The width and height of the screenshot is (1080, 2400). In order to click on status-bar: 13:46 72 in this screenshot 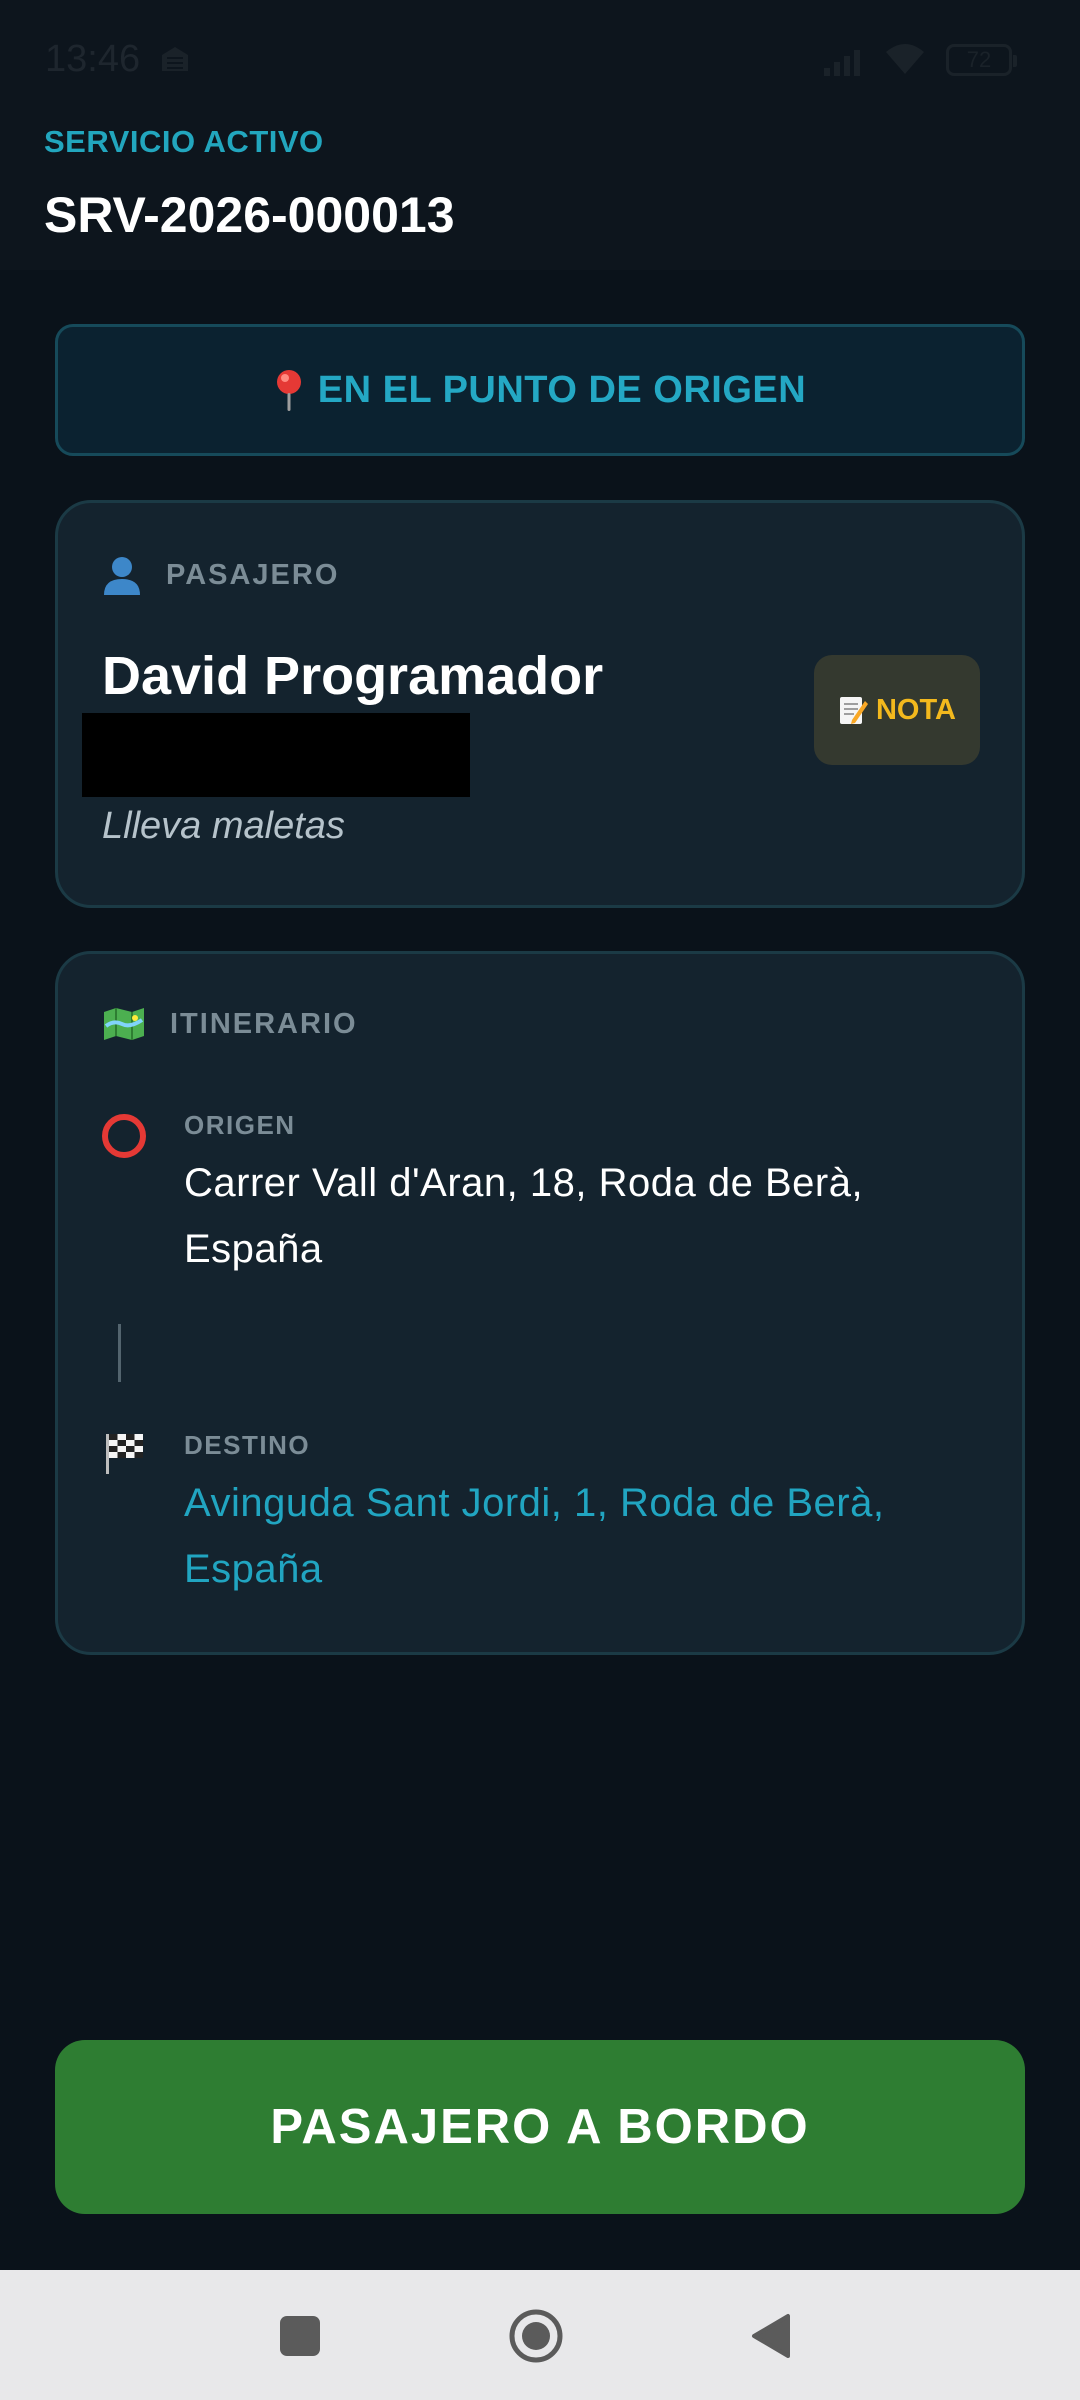, I will do `click(540, 60)`.